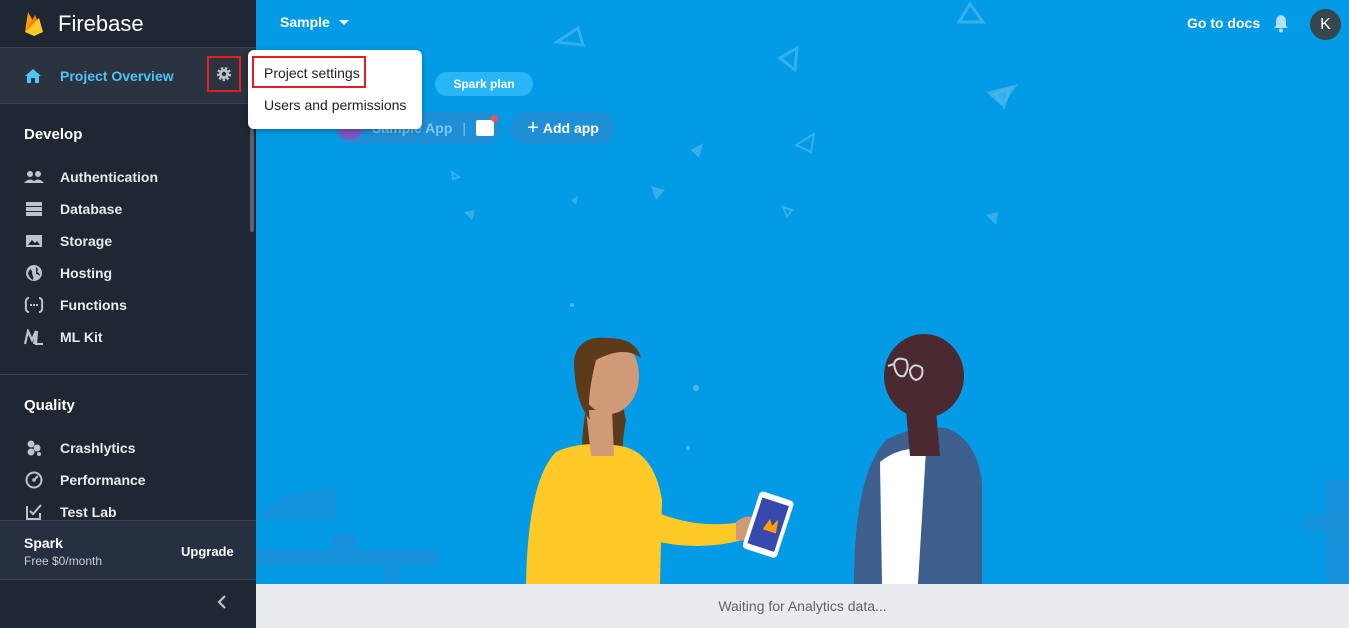 Image resolution: width=1349 pixels, height=628 pixels. Describe the element at coordinates (343, 22) in the screenshot. I see `chevron-down-icon` at that location.